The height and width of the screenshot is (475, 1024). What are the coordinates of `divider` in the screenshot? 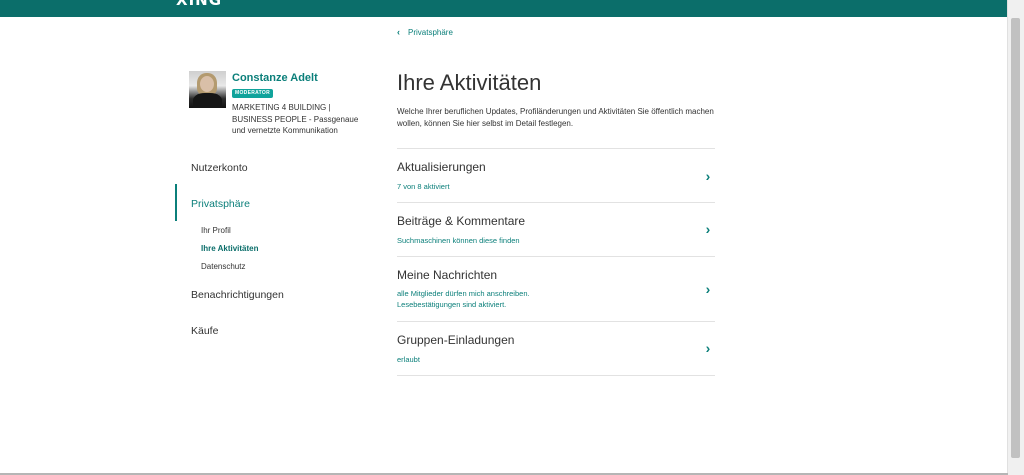 It's located at (556, 375).